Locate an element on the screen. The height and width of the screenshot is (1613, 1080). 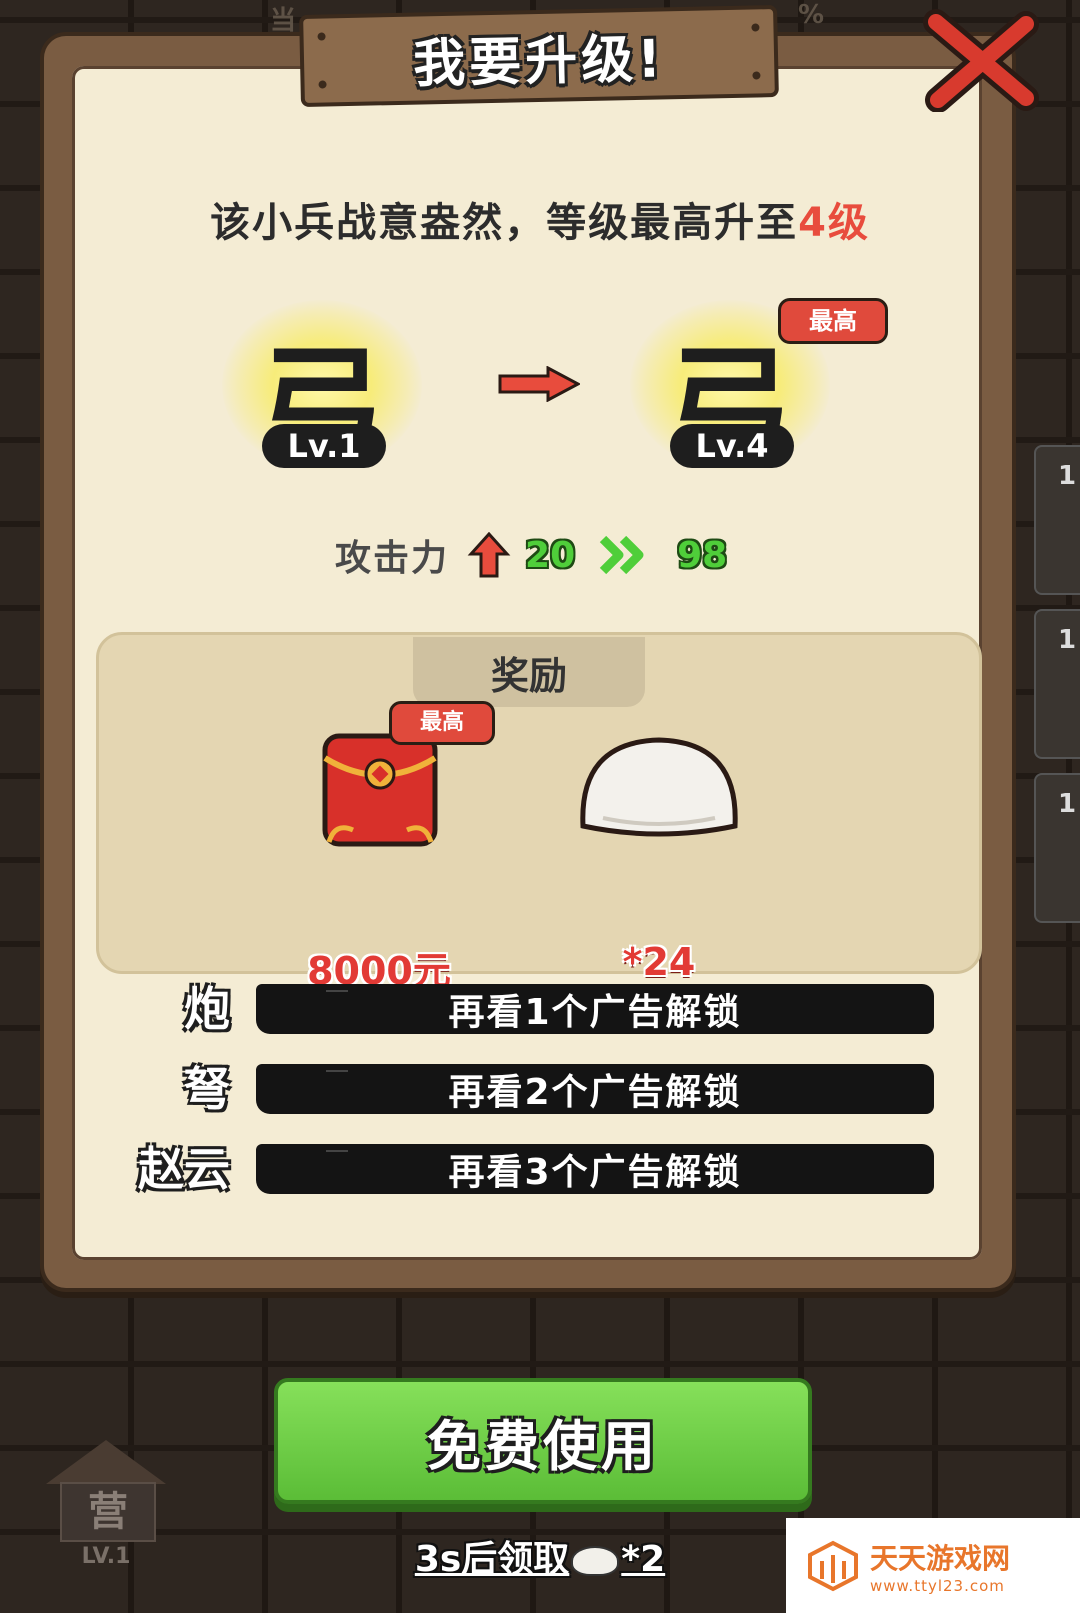
side-tiles: 1 1 1 is located at coordinates (1057, 691).